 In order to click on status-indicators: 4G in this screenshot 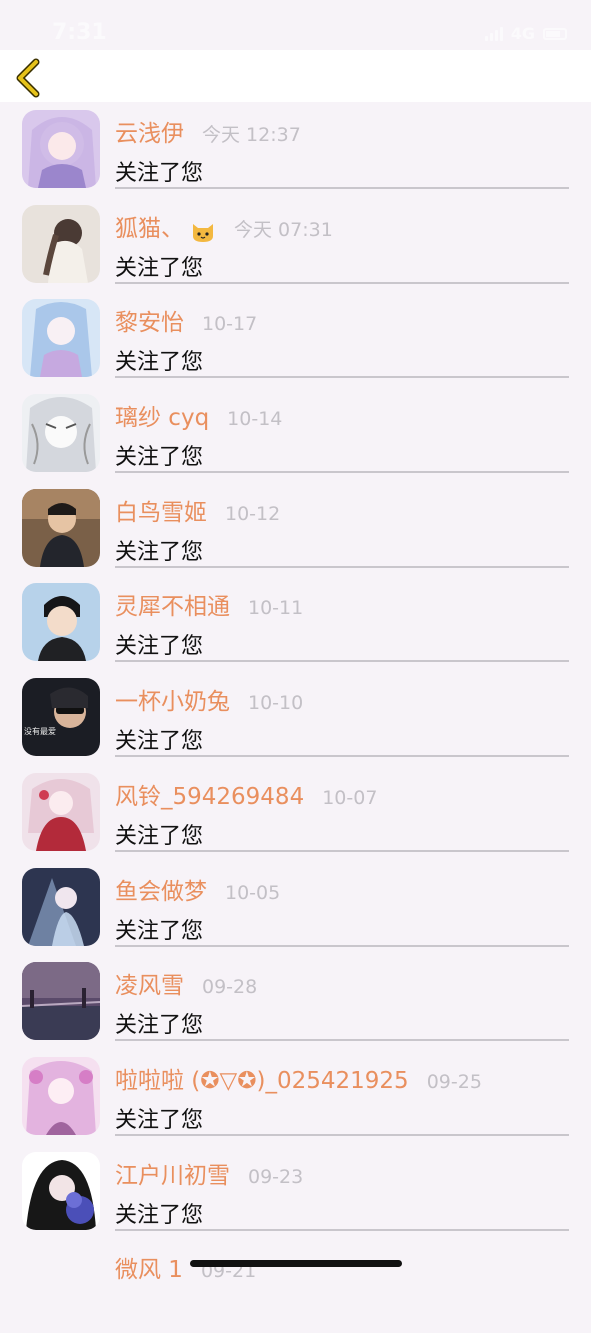, I will do `click(525, 33)`.